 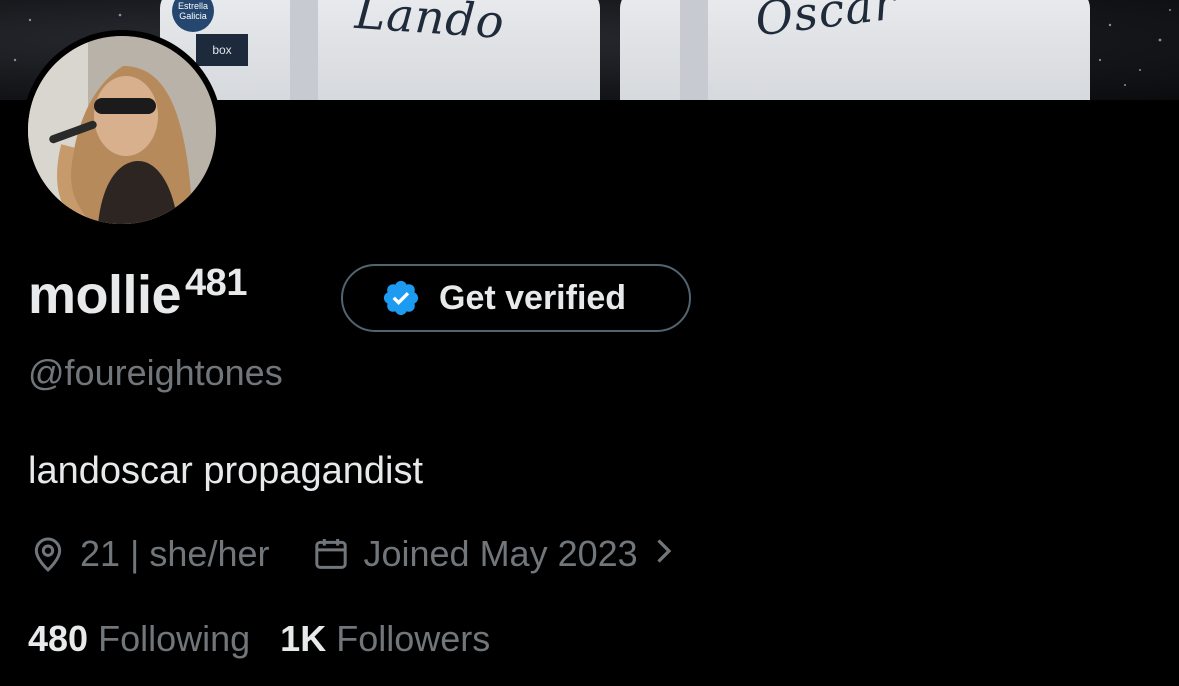 I want to click on following-link: 480 Following, so click(x=139, y=638).